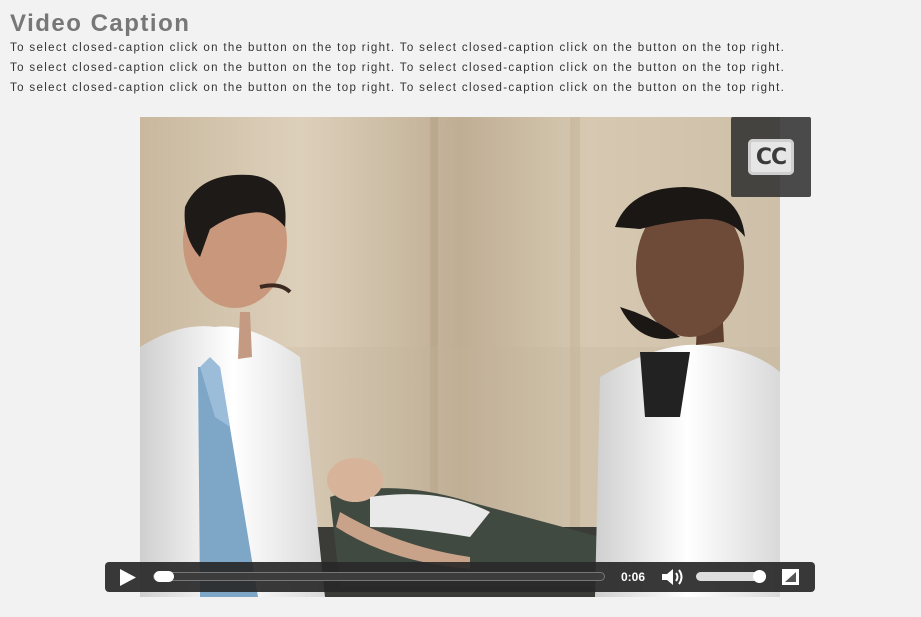 This screenshot has height=617, width=921. I want to click on volume-handle, so click(759, 576).